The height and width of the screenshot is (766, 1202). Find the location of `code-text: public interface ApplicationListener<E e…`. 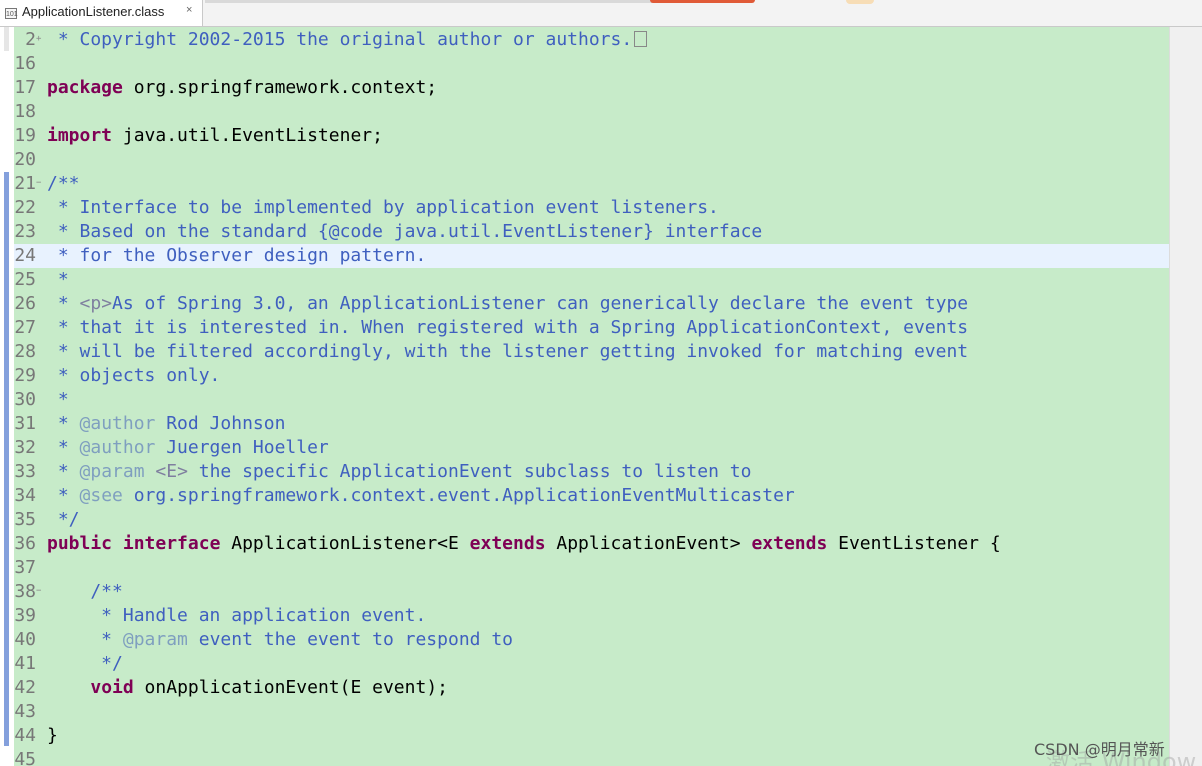

code-text: public interface ApplicationListener<E e… is located at coordinates (524, 544).